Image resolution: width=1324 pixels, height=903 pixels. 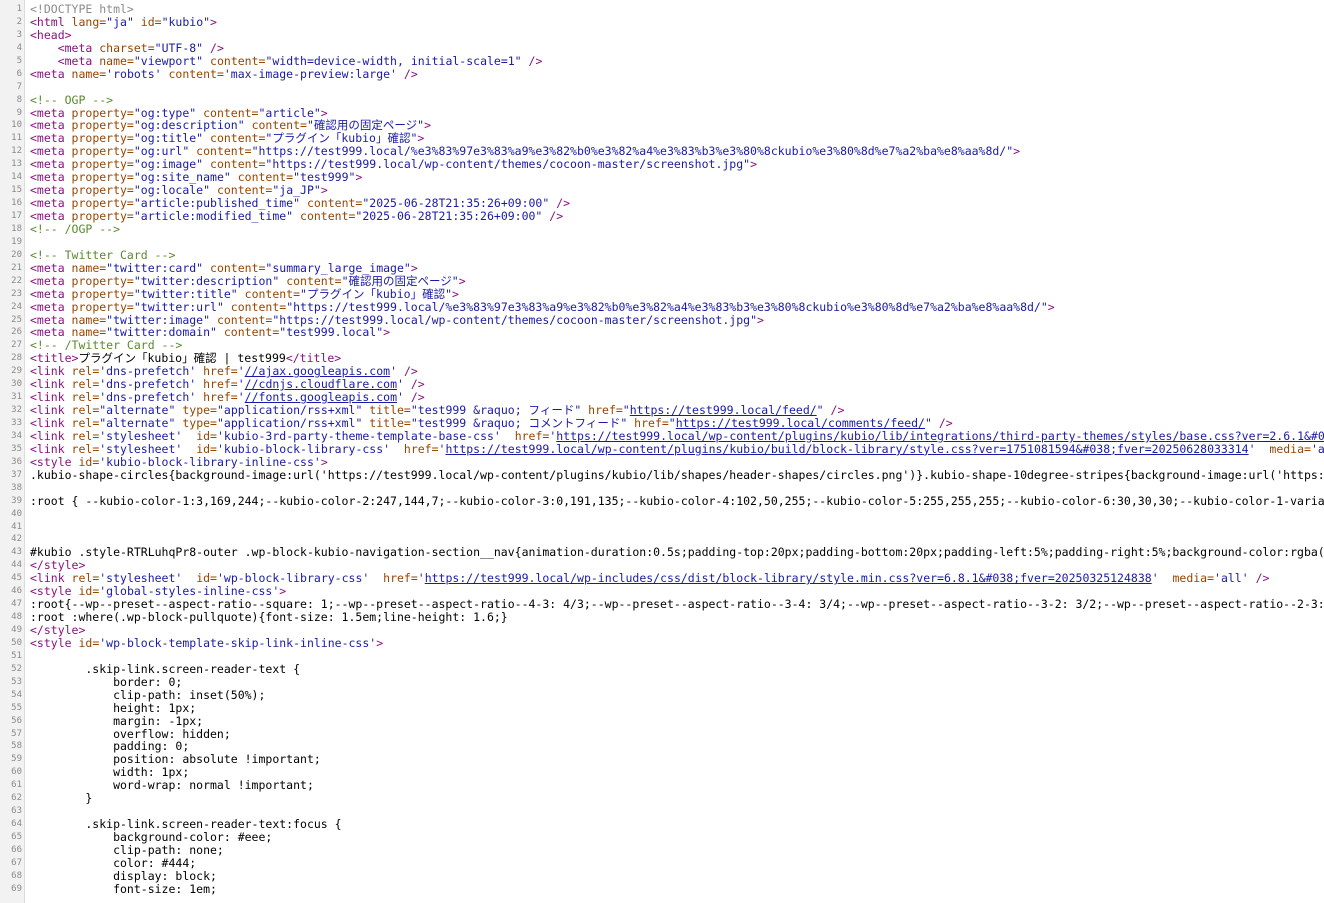 I want to click on line-number: 57, so click(x=16, y=733).